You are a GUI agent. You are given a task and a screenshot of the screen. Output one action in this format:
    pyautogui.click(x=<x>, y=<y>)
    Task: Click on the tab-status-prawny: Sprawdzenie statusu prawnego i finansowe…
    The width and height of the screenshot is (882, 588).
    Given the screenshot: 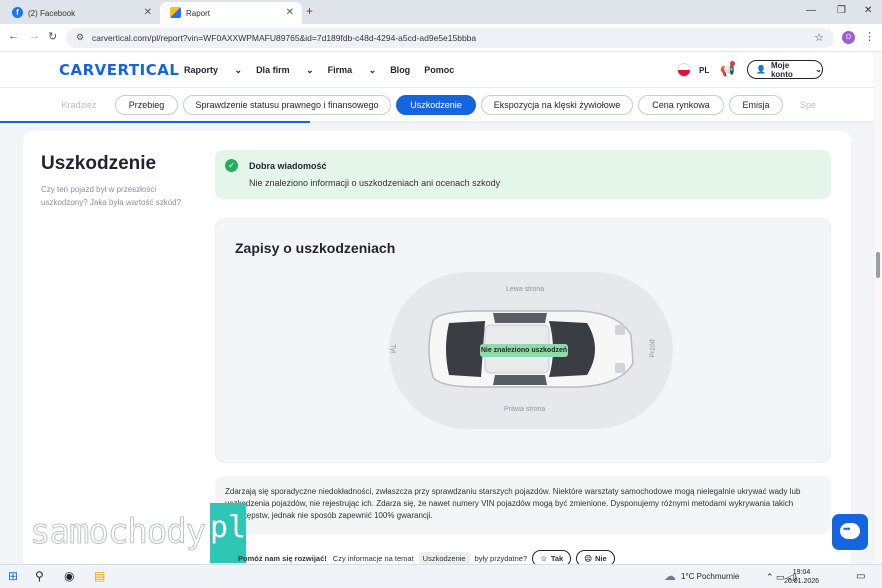 What is the action you would take?
    pyautogui.click(x=287, y=105)
    